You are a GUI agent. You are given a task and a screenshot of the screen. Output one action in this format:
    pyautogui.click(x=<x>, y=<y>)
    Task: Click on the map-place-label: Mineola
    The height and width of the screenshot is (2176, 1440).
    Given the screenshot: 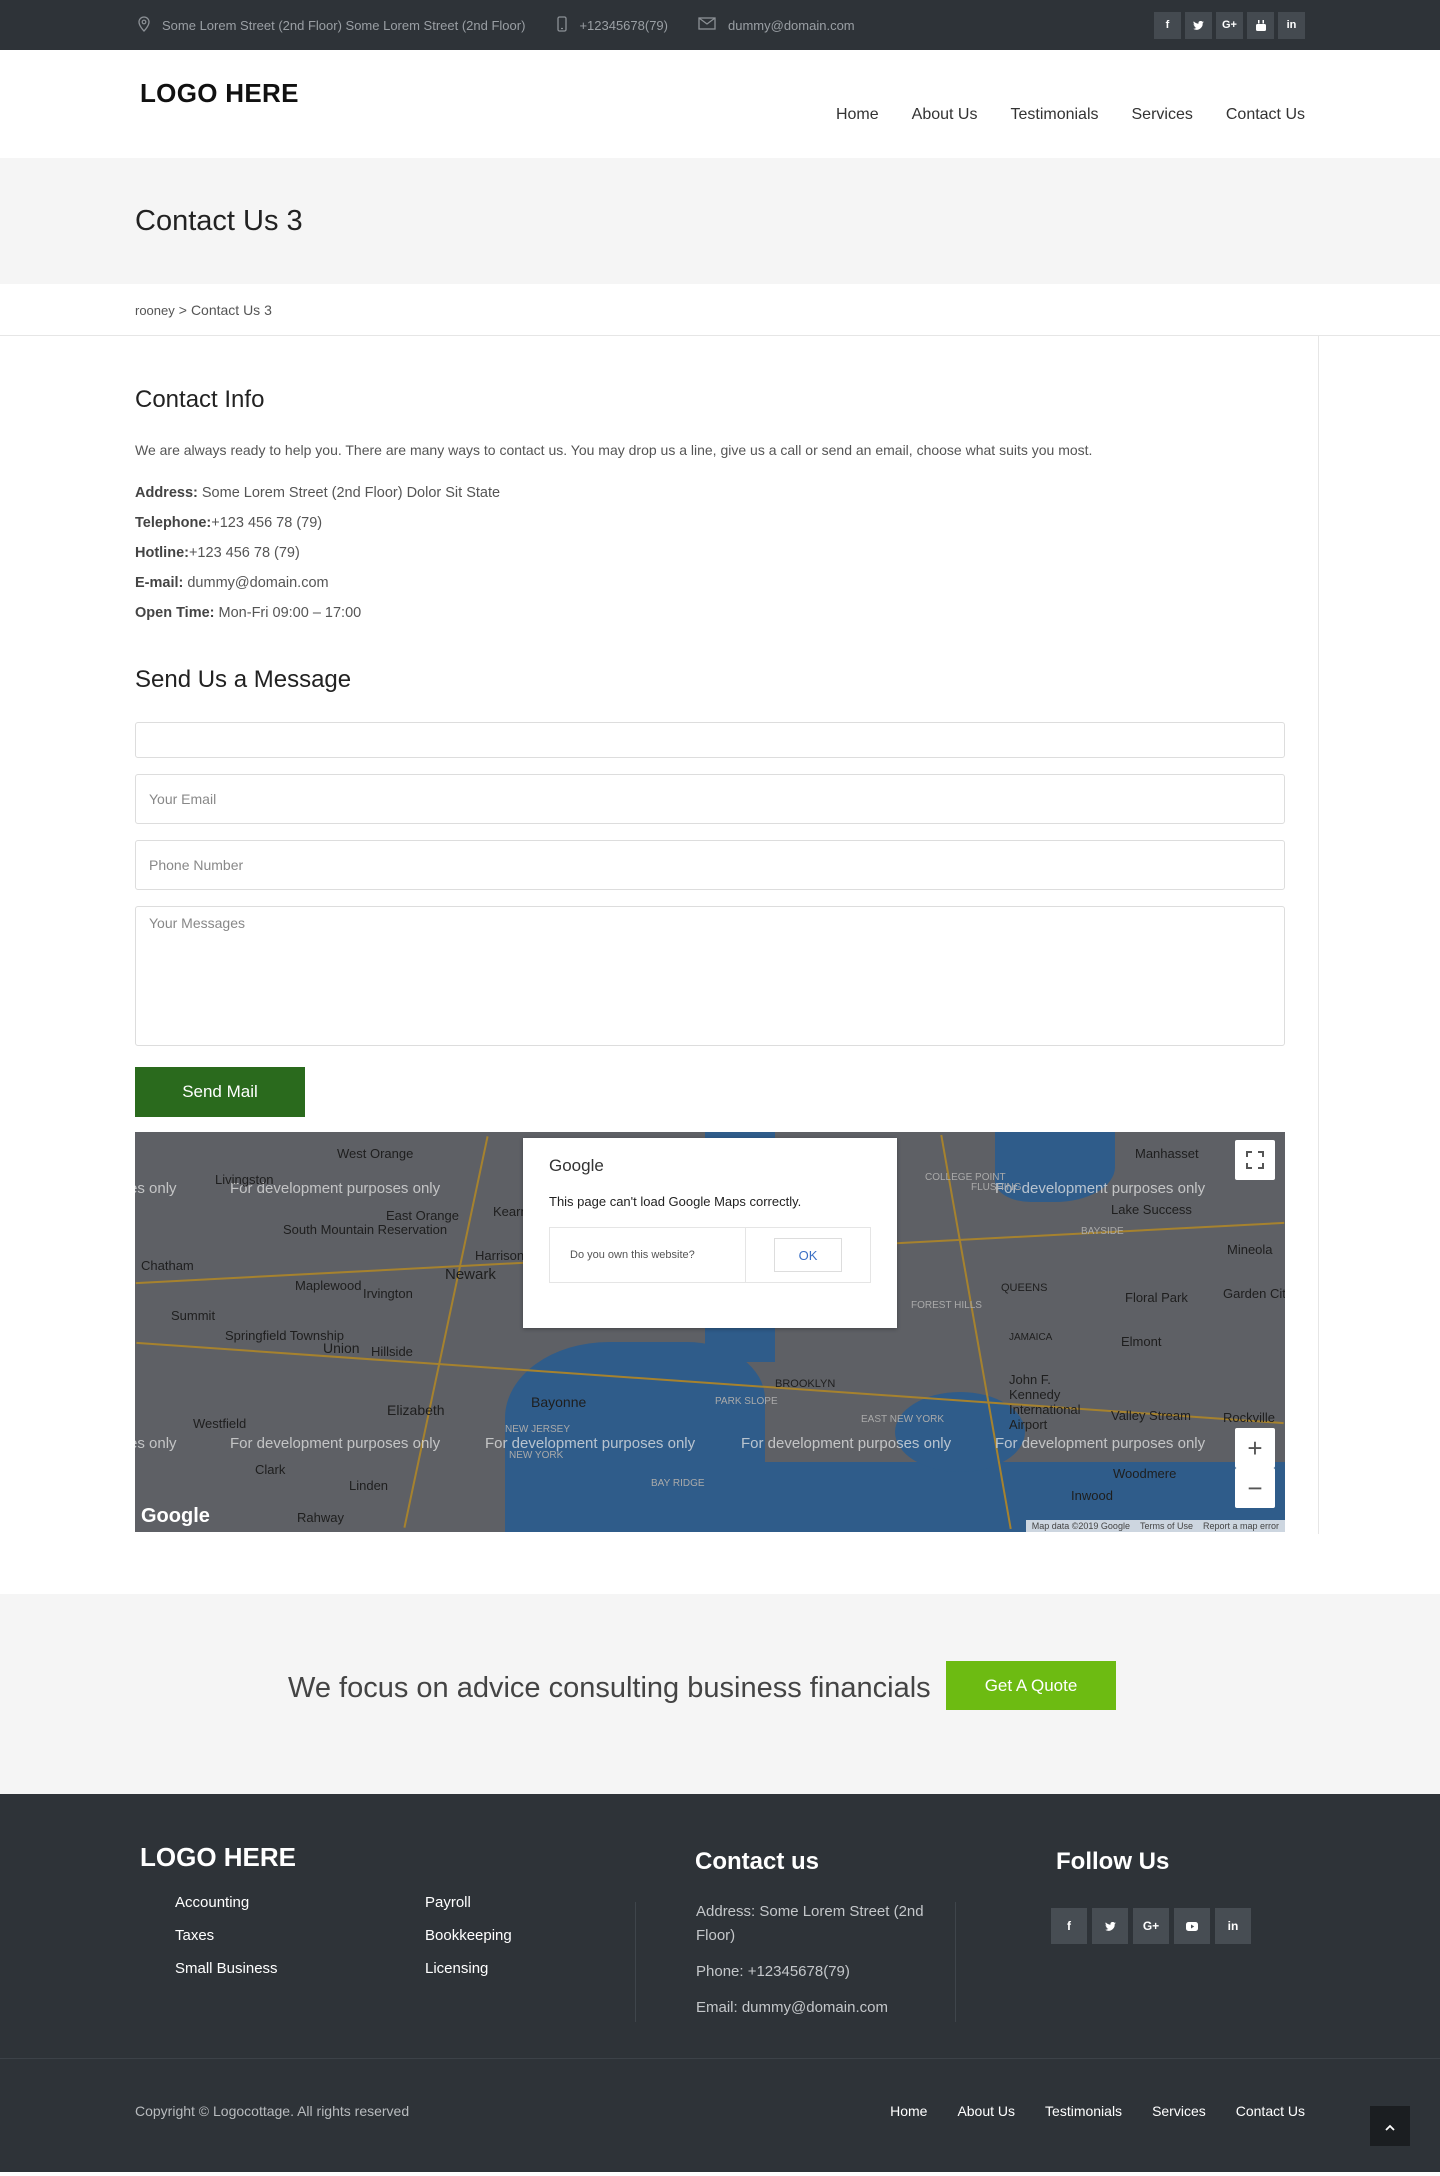 What is the action you would take?
    pyautogui.click(x=1250, y=1249)
    